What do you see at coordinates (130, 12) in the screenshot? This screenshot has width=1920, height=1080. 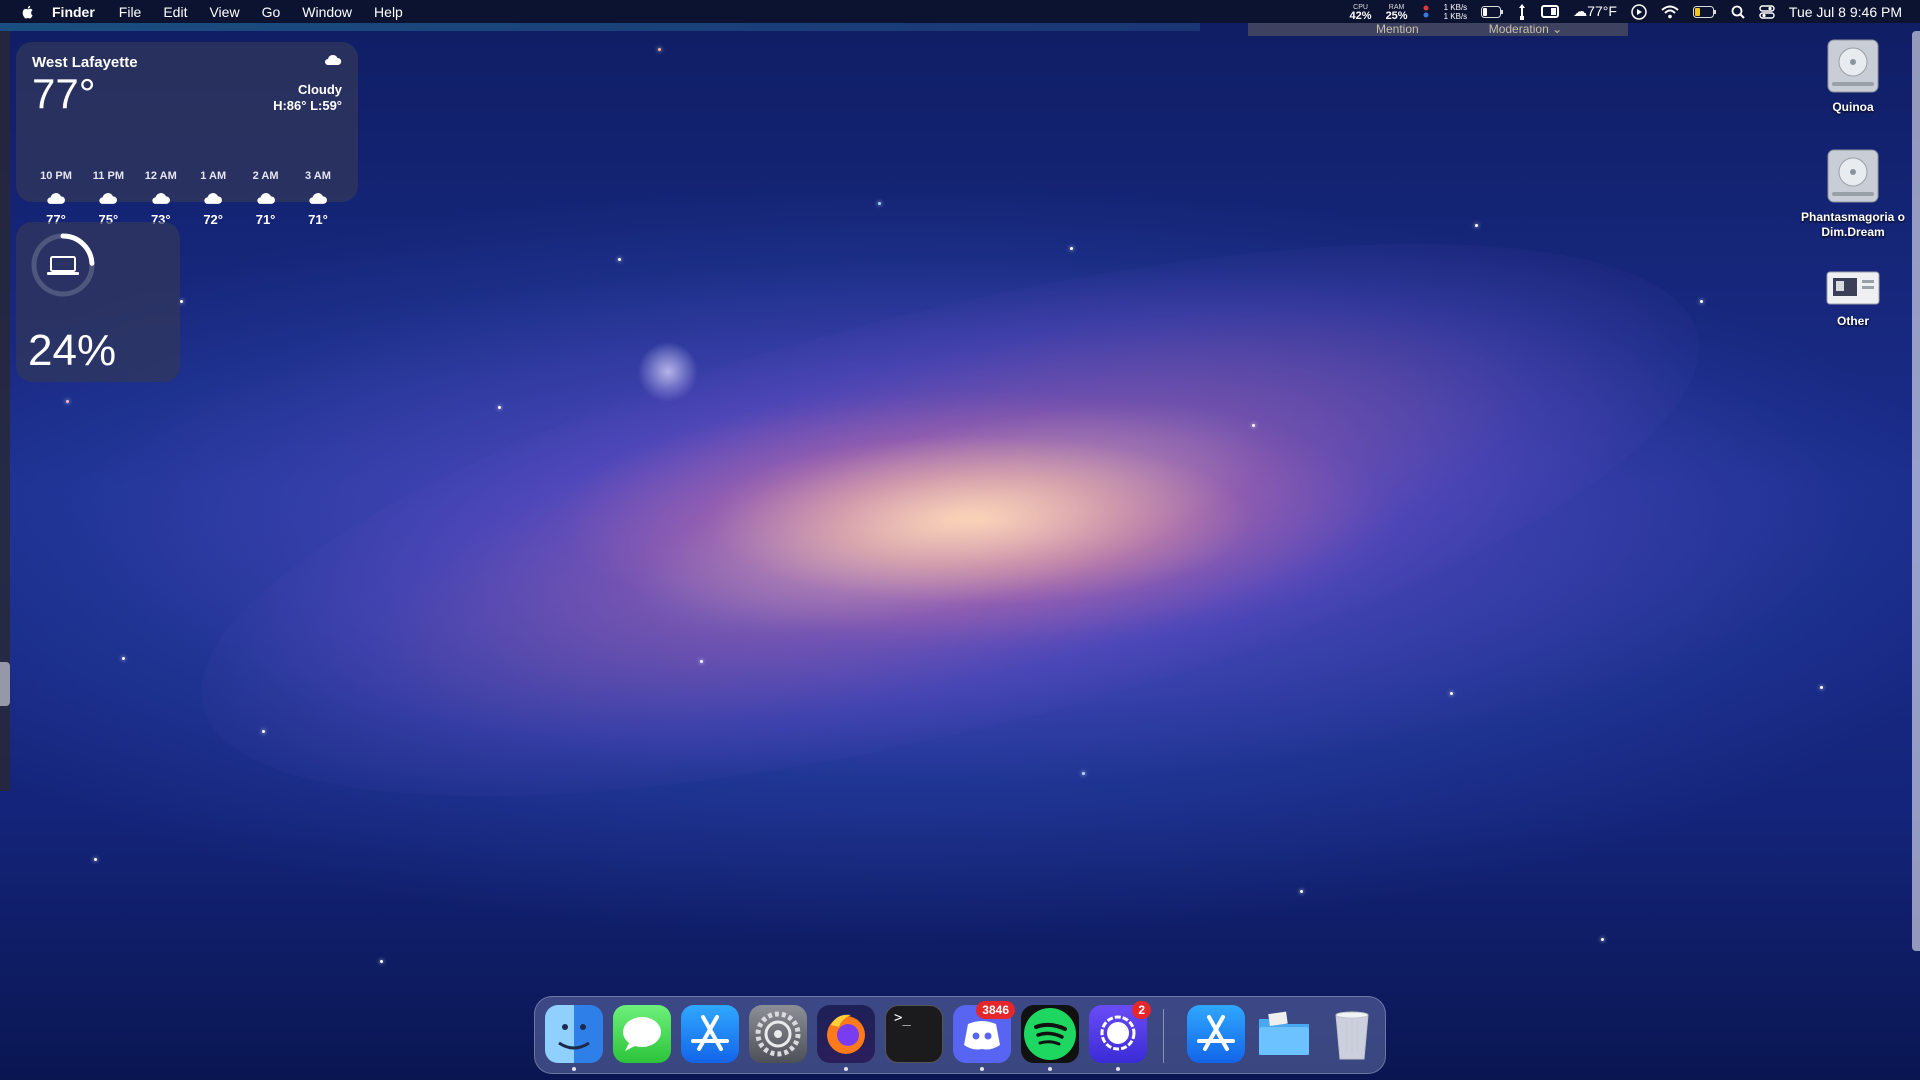 I see `menu-file: File` at bounding box center [130, 12].